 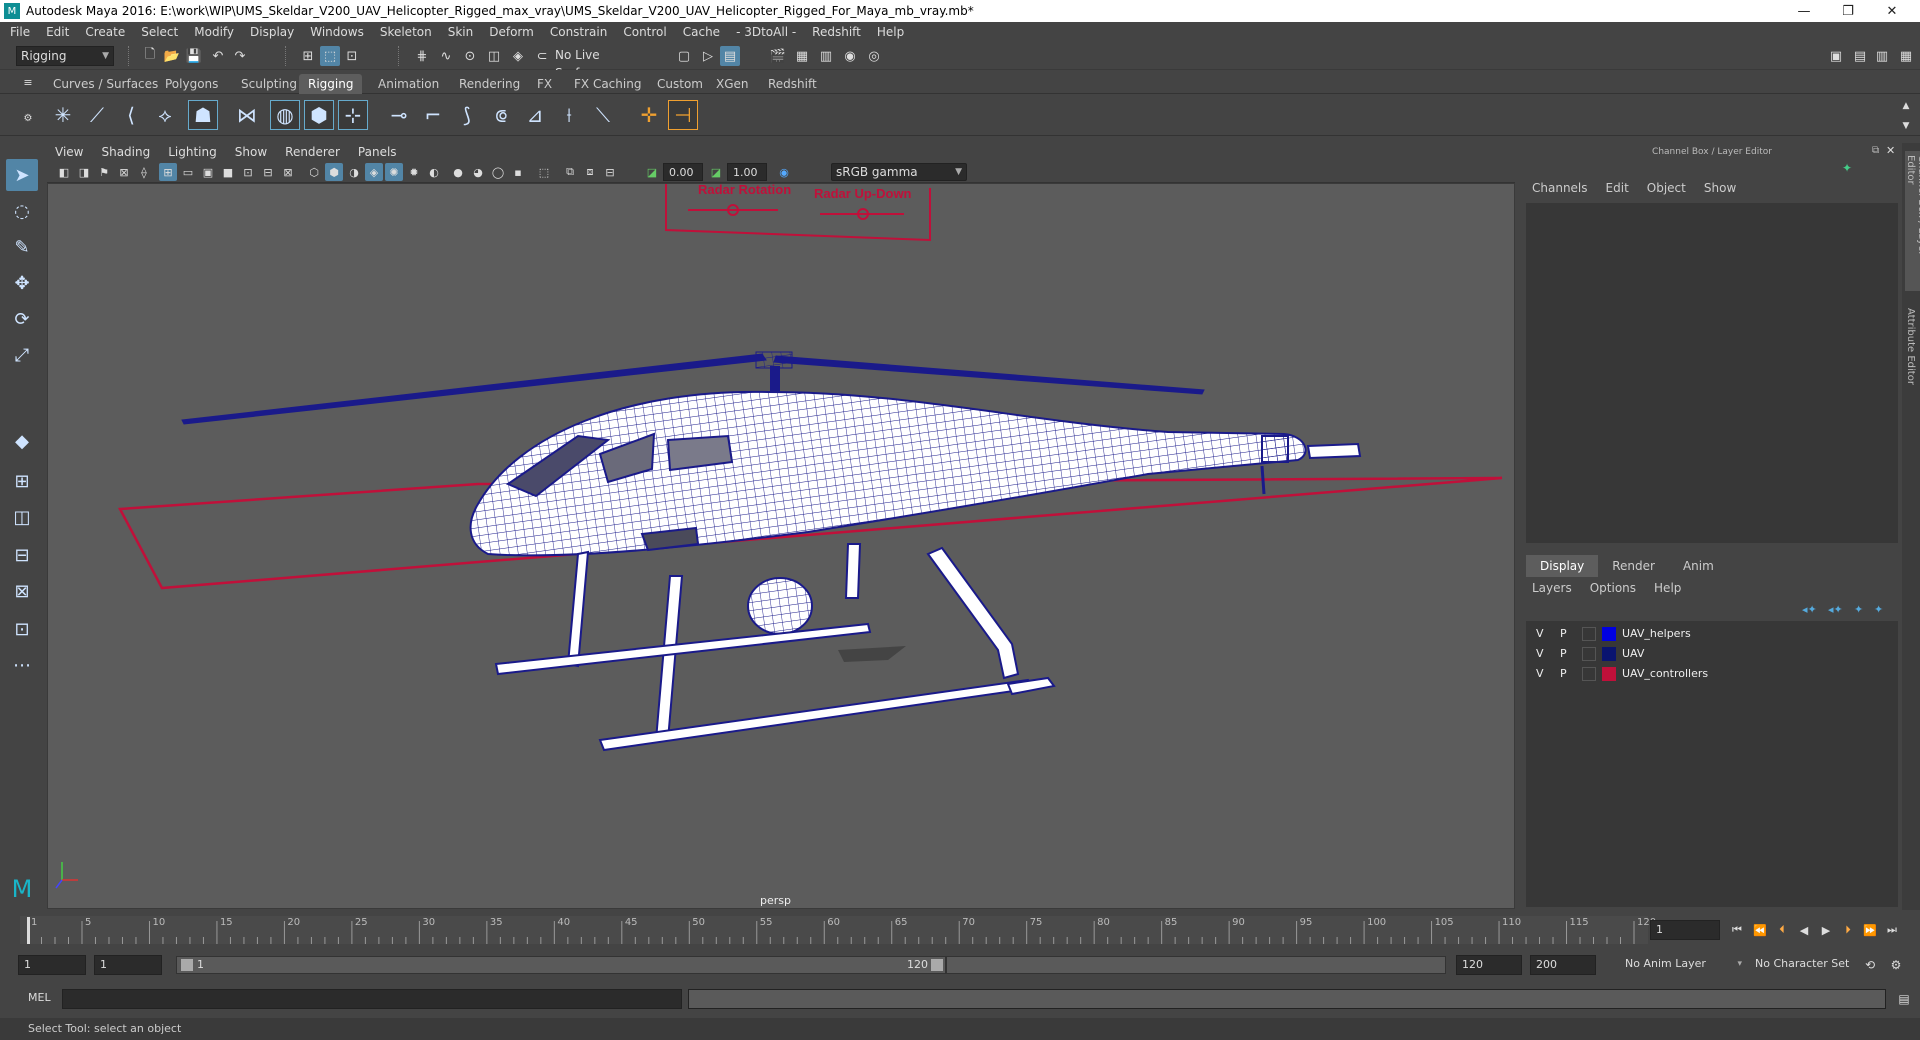 I want to click on shelf-tab-rendering: Rendering, so click(x=489, y=84).